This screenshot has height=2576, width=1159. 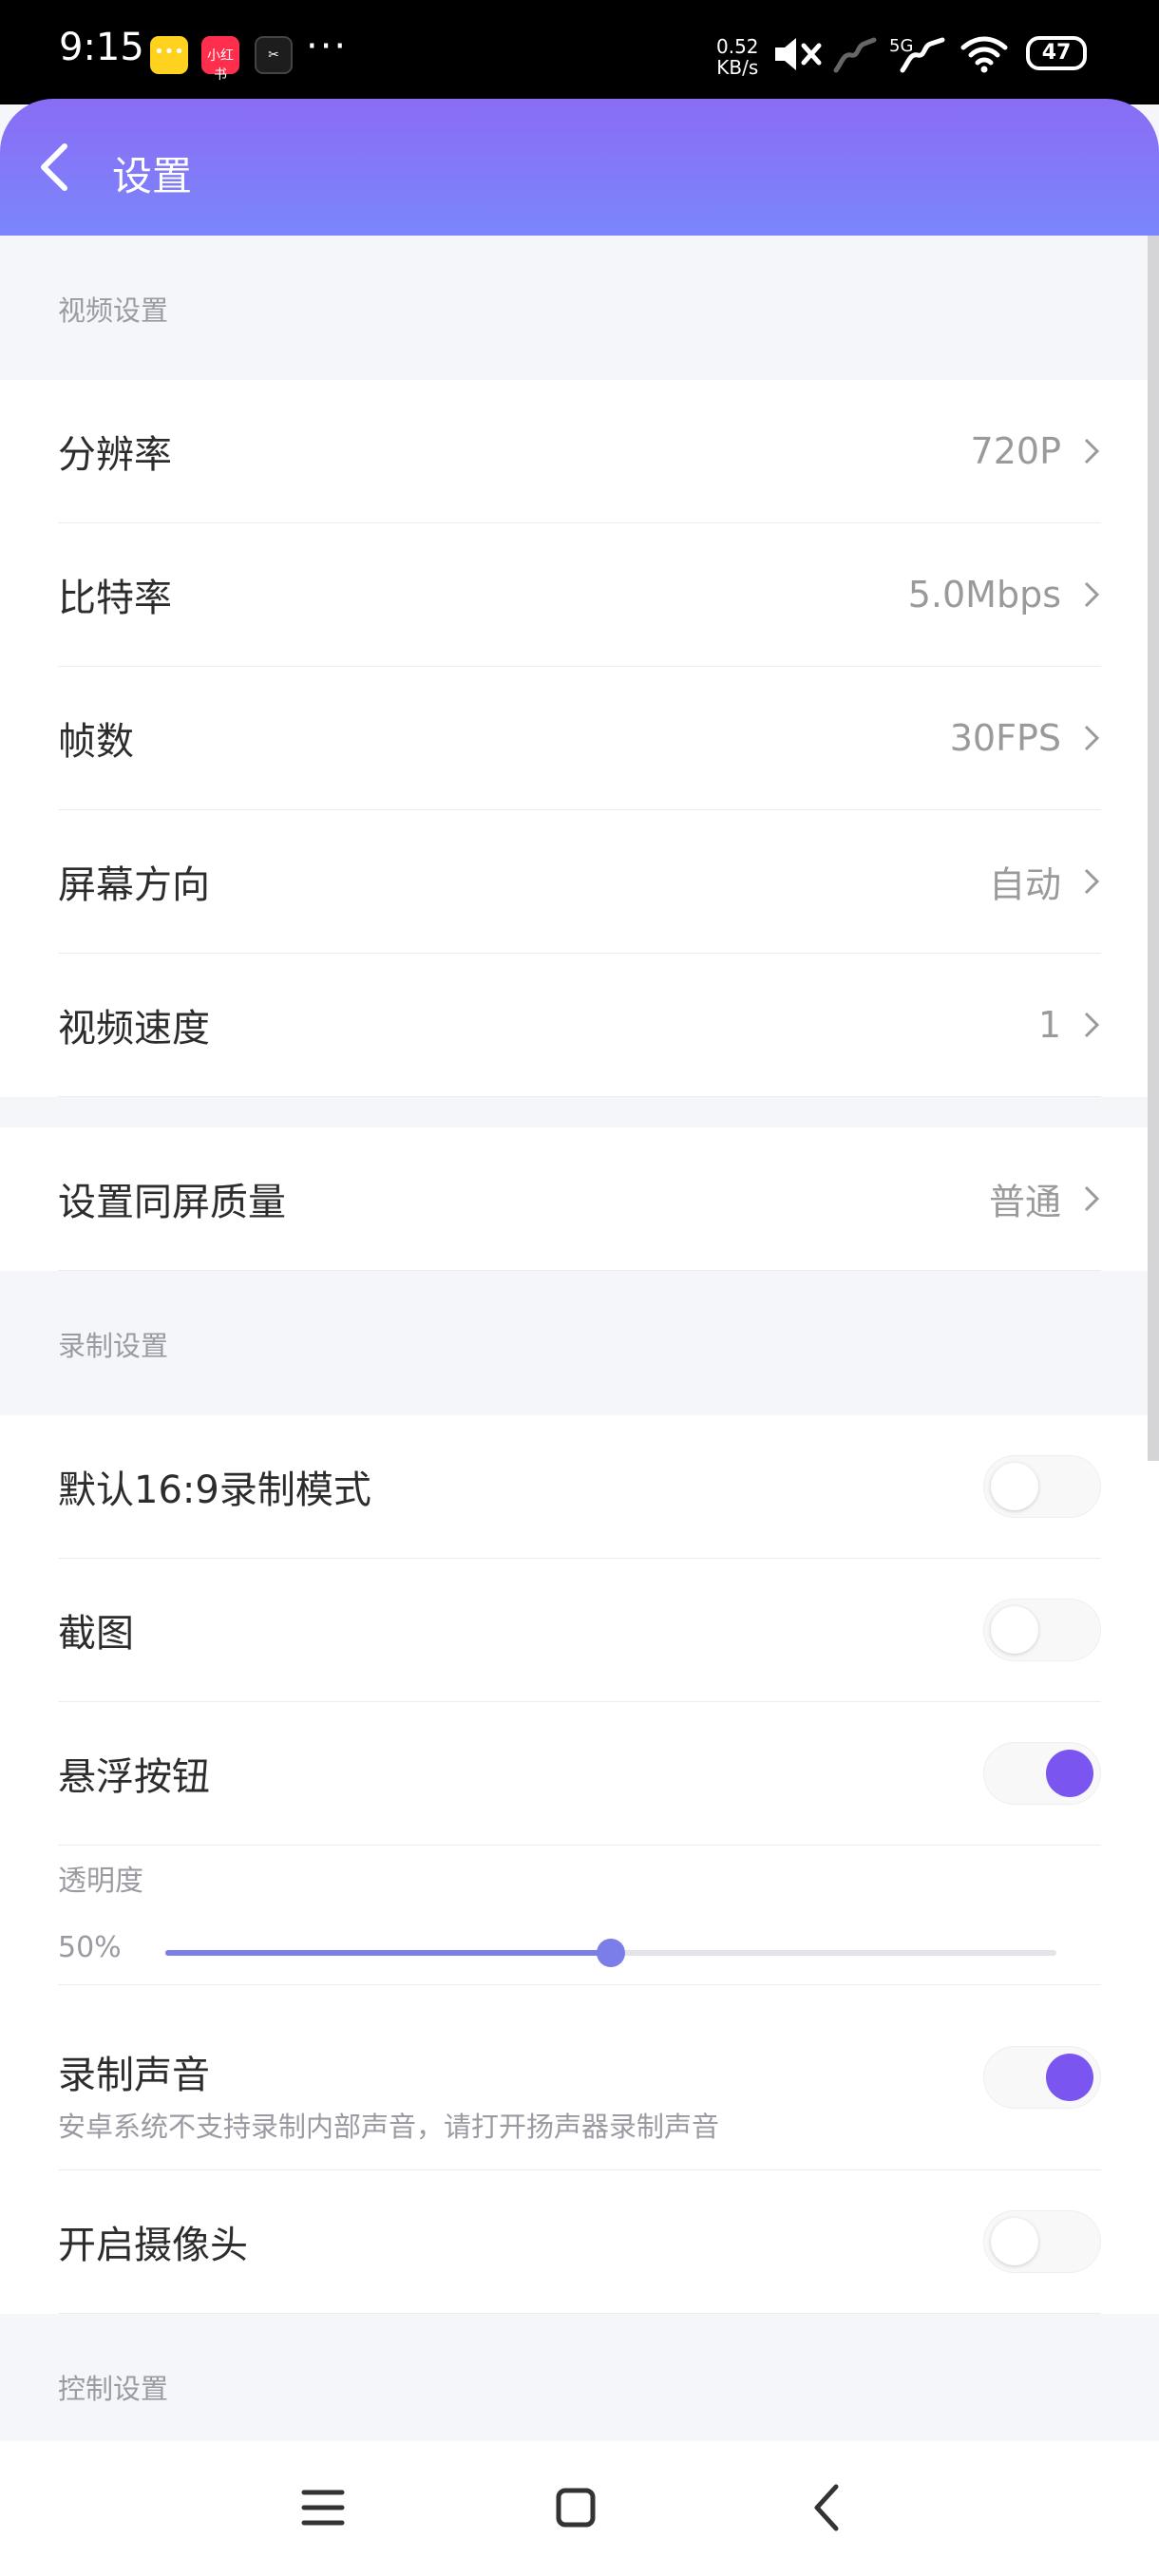 I want to click on setting-camera: 开启摄像头, so click(x=579, y=2242).